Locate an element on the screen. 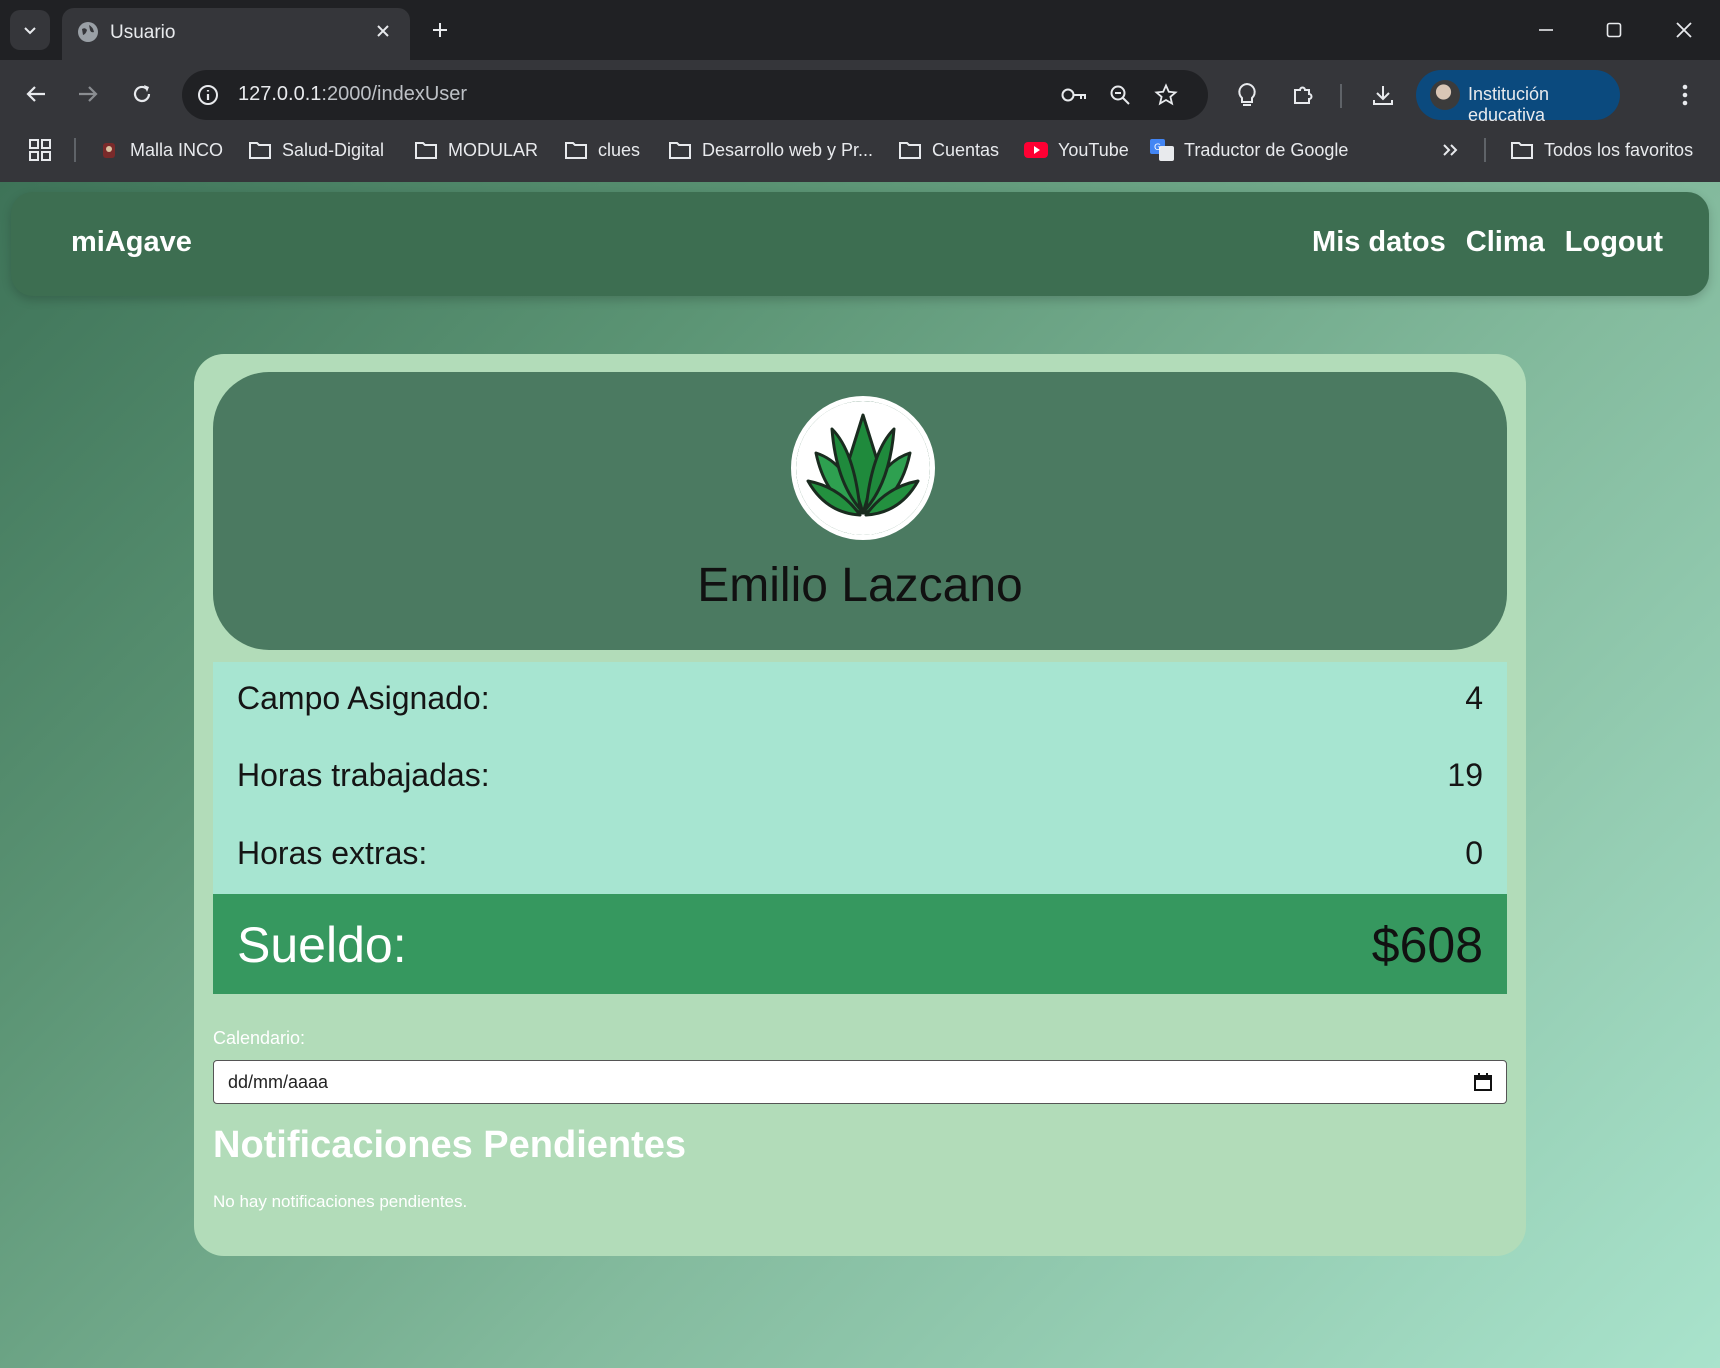 The image size is (1720, 1368). bookmark-label: Malla INCO is located at coordinates (177, 149).